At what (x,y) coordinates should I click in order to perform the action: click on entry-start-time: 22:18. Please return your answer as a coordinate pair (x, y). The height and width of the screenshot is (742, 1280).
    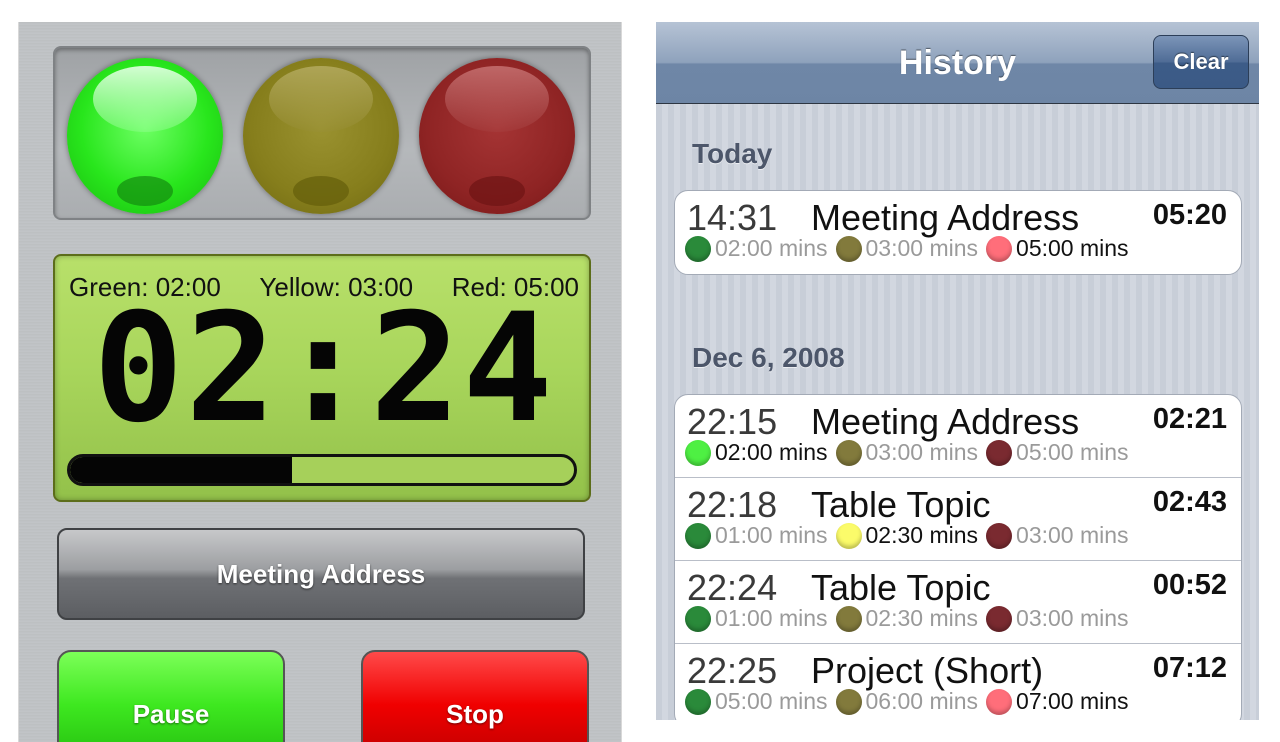
    Looking at the image, I should click on (732, 504).